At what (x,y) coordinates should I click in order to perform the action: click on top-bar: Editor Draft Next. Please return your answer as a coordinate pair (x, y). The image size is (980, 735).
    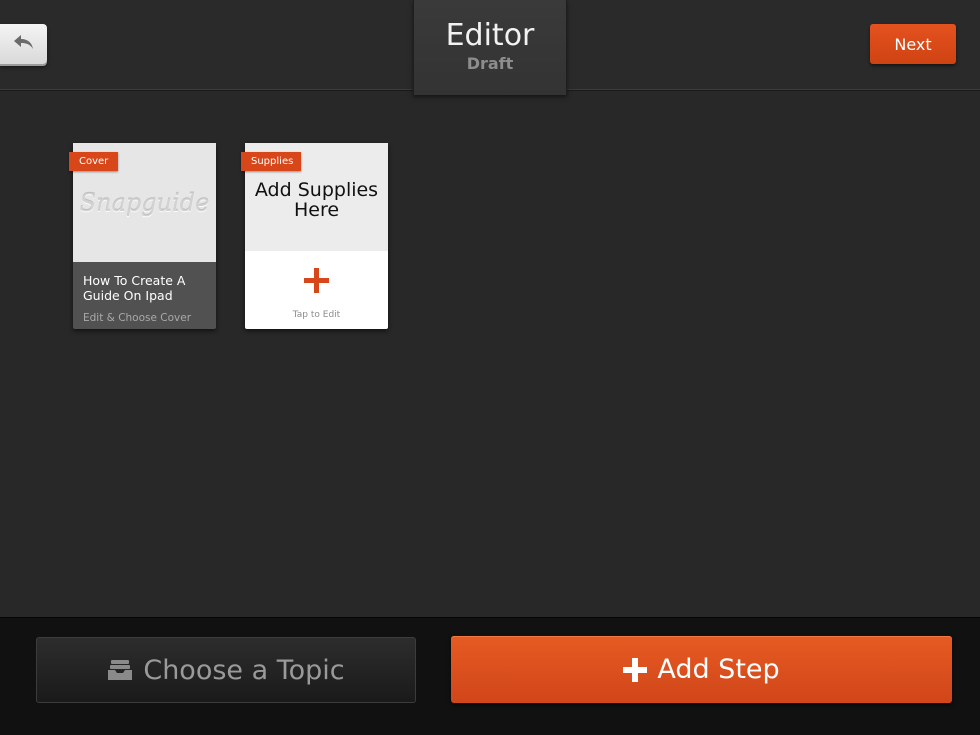
    Looking at the image, I should click on (490, 47).